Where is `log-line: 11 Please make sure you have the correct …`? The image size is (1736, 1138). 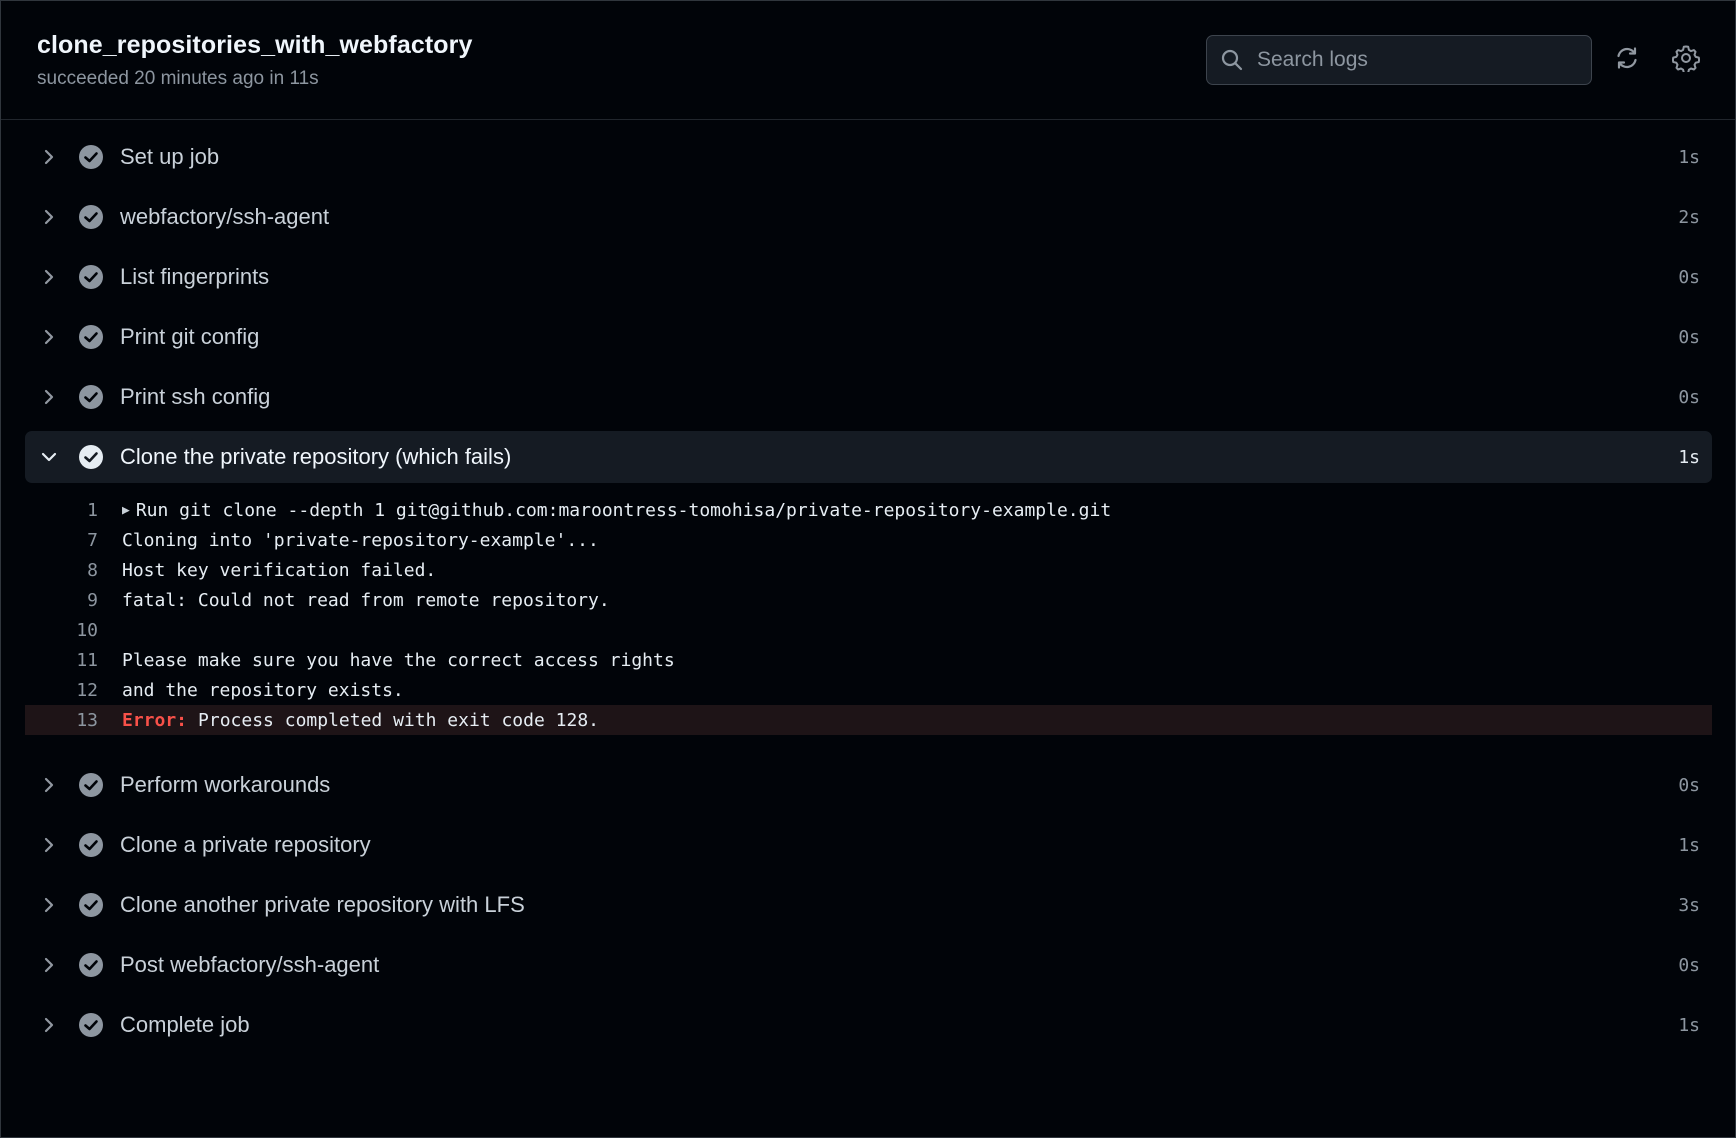
log-line: 11 Please make sure you have the correct … is located at coordinates (868, 660).